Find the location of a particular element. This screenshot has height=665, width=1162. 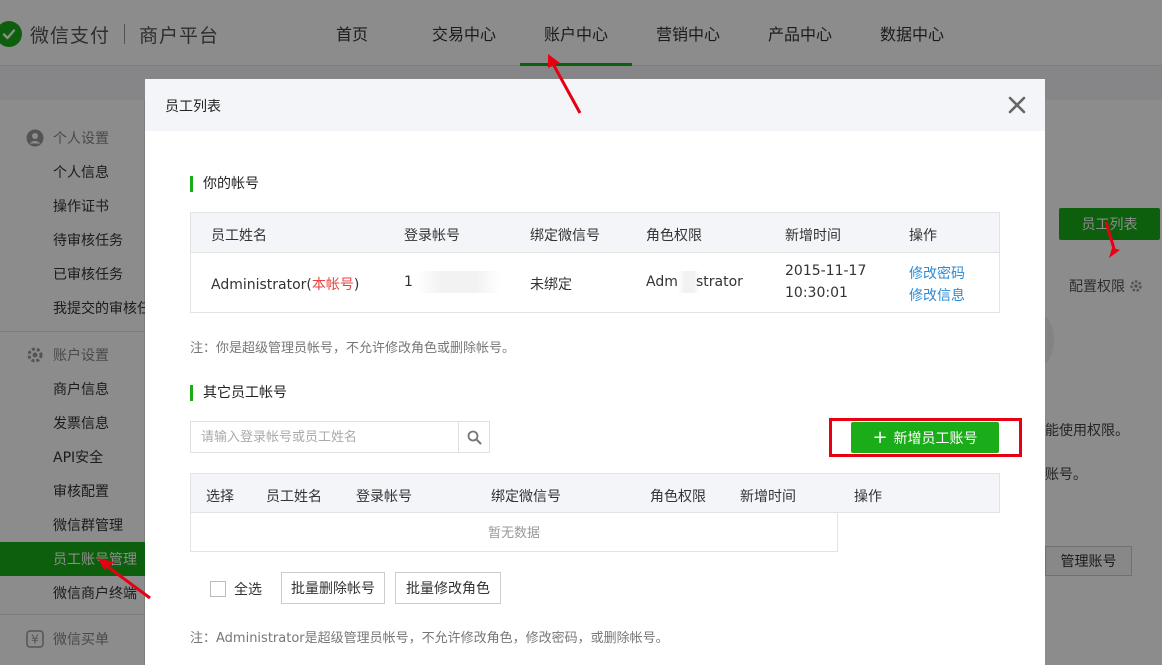

other-accounts-table: 选择 员工姓名 登录帐号 绑定微信号 角色权限 新增时间 操作 暂无数据 is located at coordinates (595, 512).